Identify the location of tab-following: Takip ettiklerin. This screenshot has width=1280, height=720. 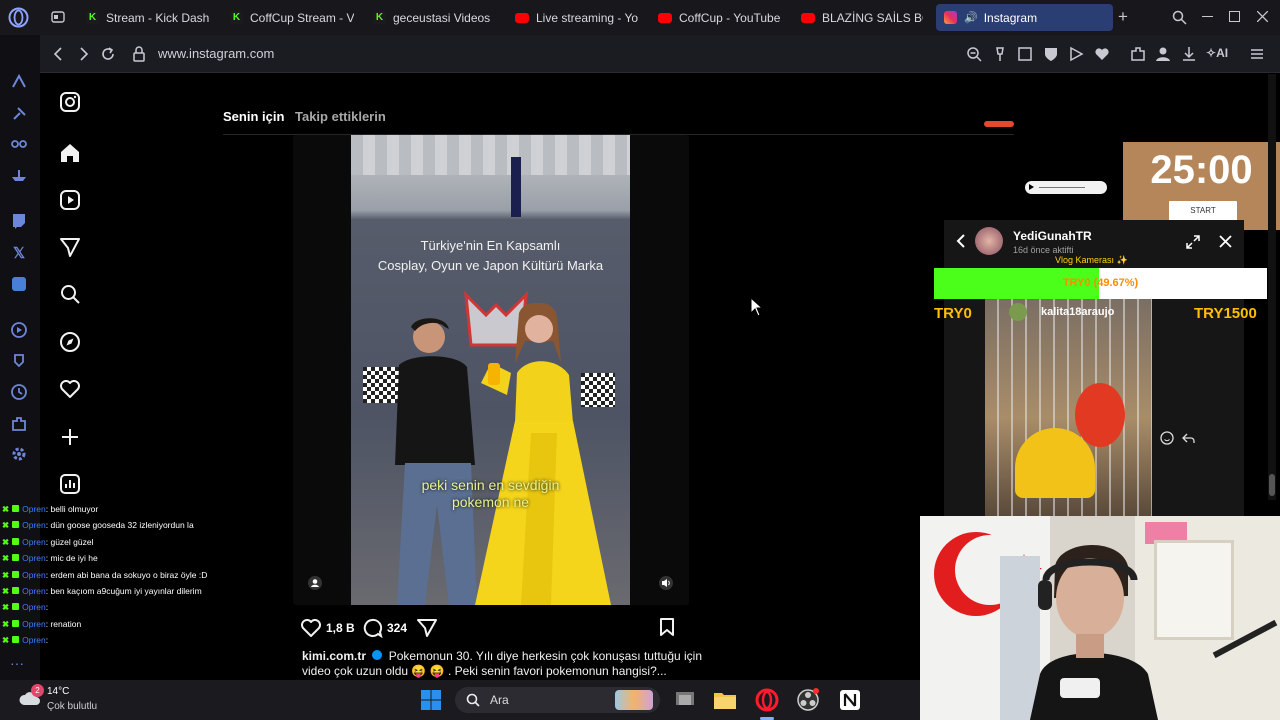
(340, 116).